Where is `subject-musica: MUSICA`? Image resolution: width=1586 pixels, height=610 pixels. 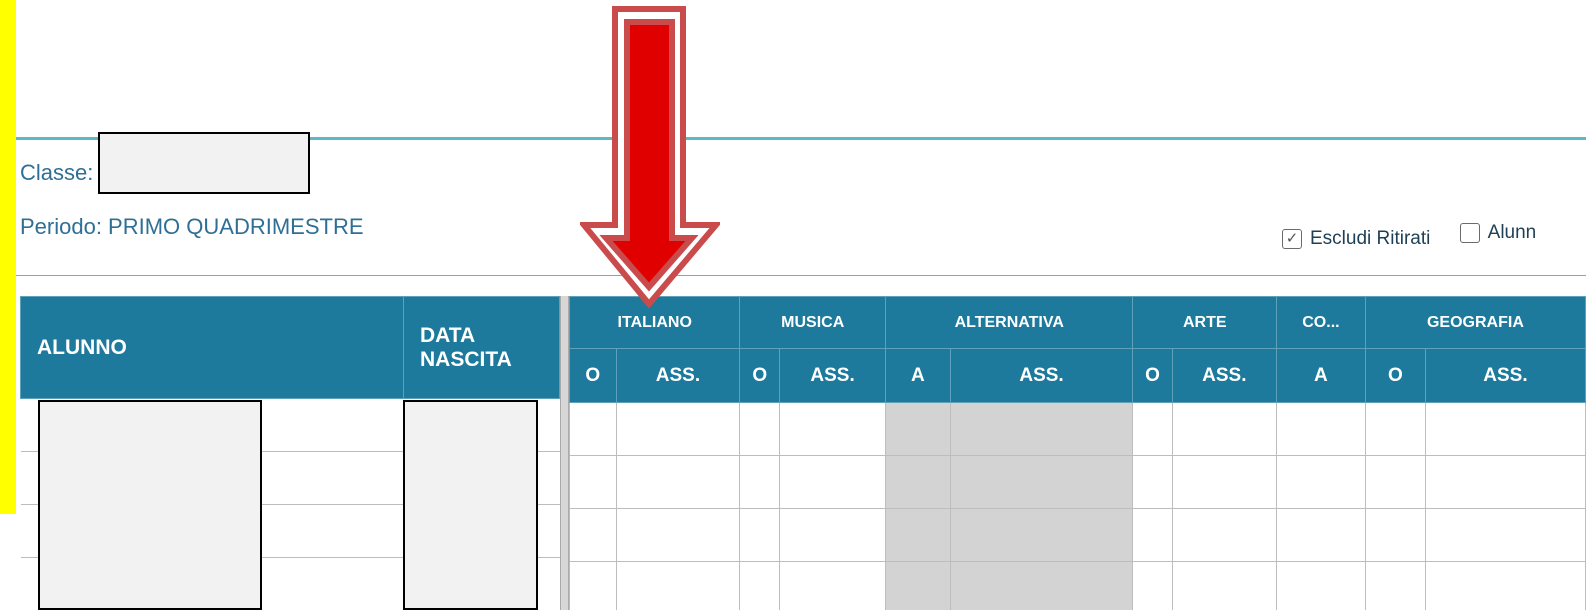
subject-musica: MUSICA is located at coordinates (813, 322).